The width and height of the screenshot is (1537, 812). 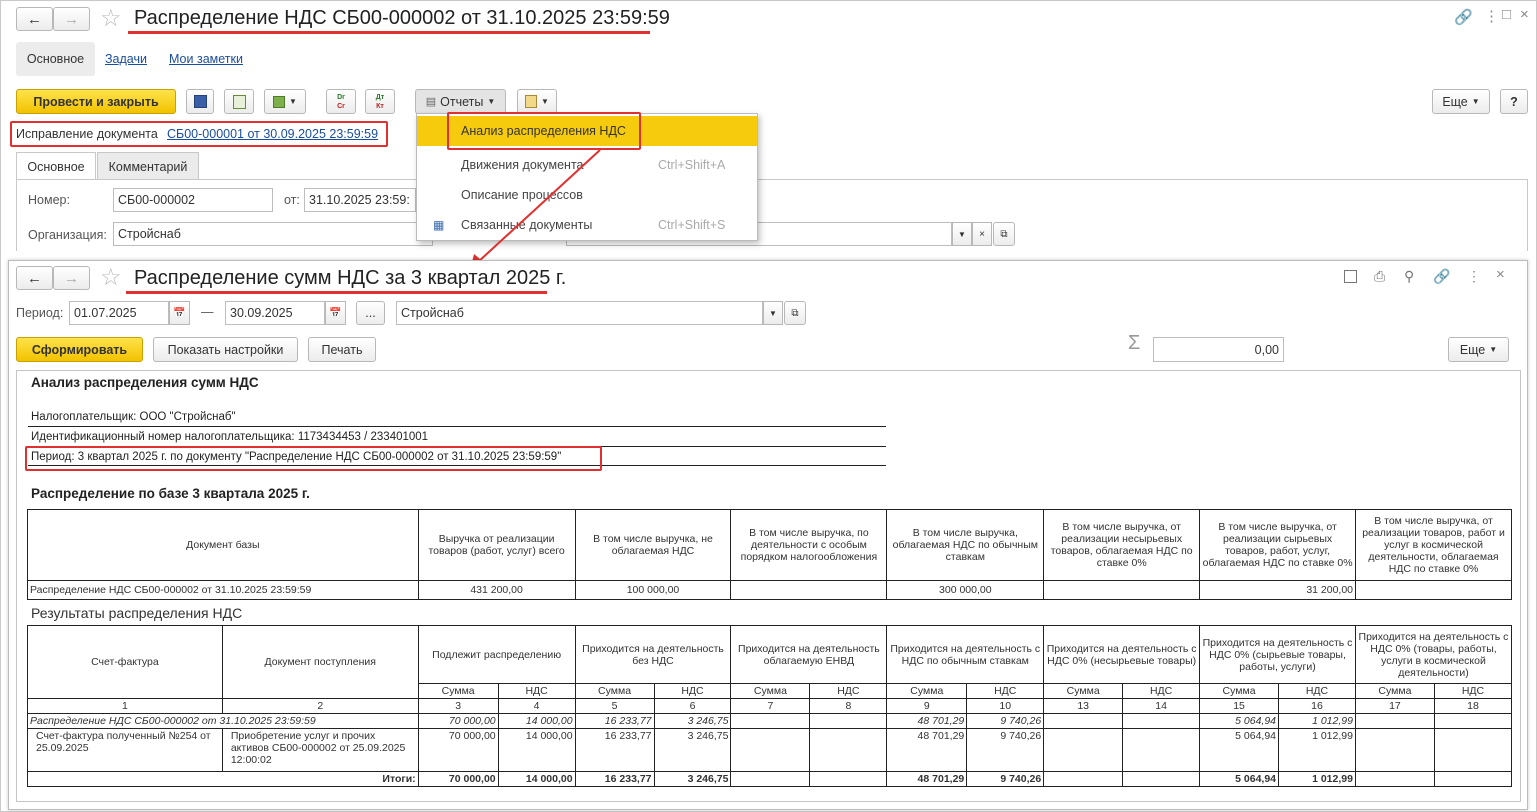 What do you see at coordinates (692, 721) in the screenshot?
I see `group-cell: 3 246,75` at bounding box center [692, 721].